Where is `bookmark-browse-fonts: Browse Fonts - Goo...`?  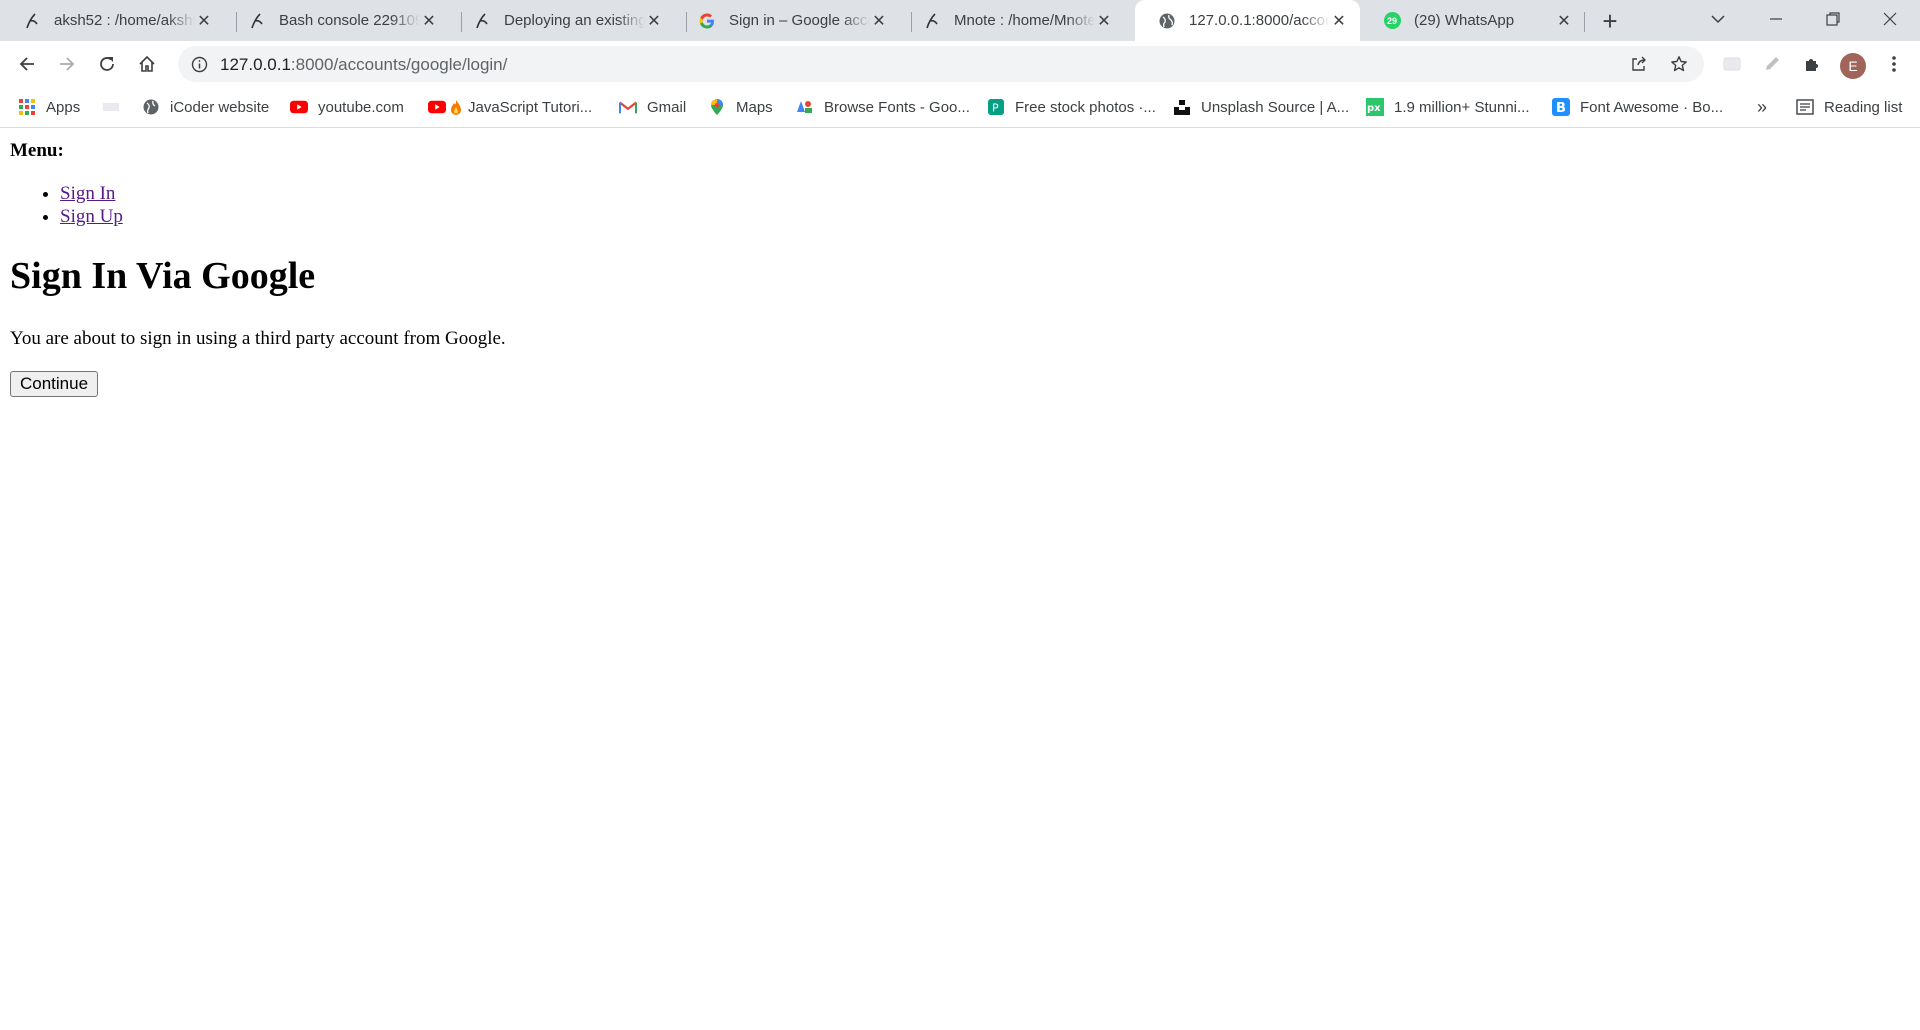
bookmark-browse-fonts: Browse Fonts - Goo... is located at coordinates (883, 107).